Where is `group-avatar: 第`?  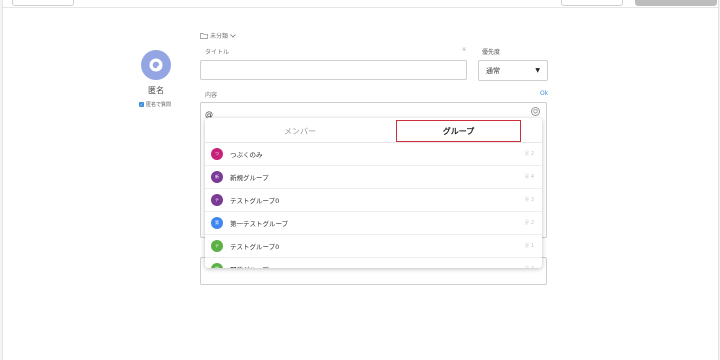 group-avatar: 第 is located at coordinates (217, 223).